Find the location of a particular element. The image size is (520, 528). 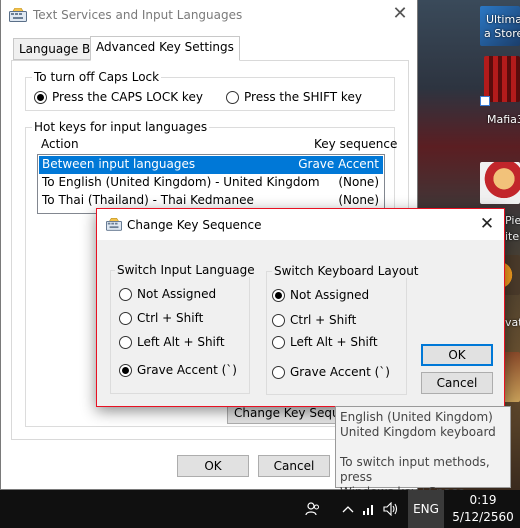

title-bar: Change Key Sequence ✕ is located at coordinates (300, 224).